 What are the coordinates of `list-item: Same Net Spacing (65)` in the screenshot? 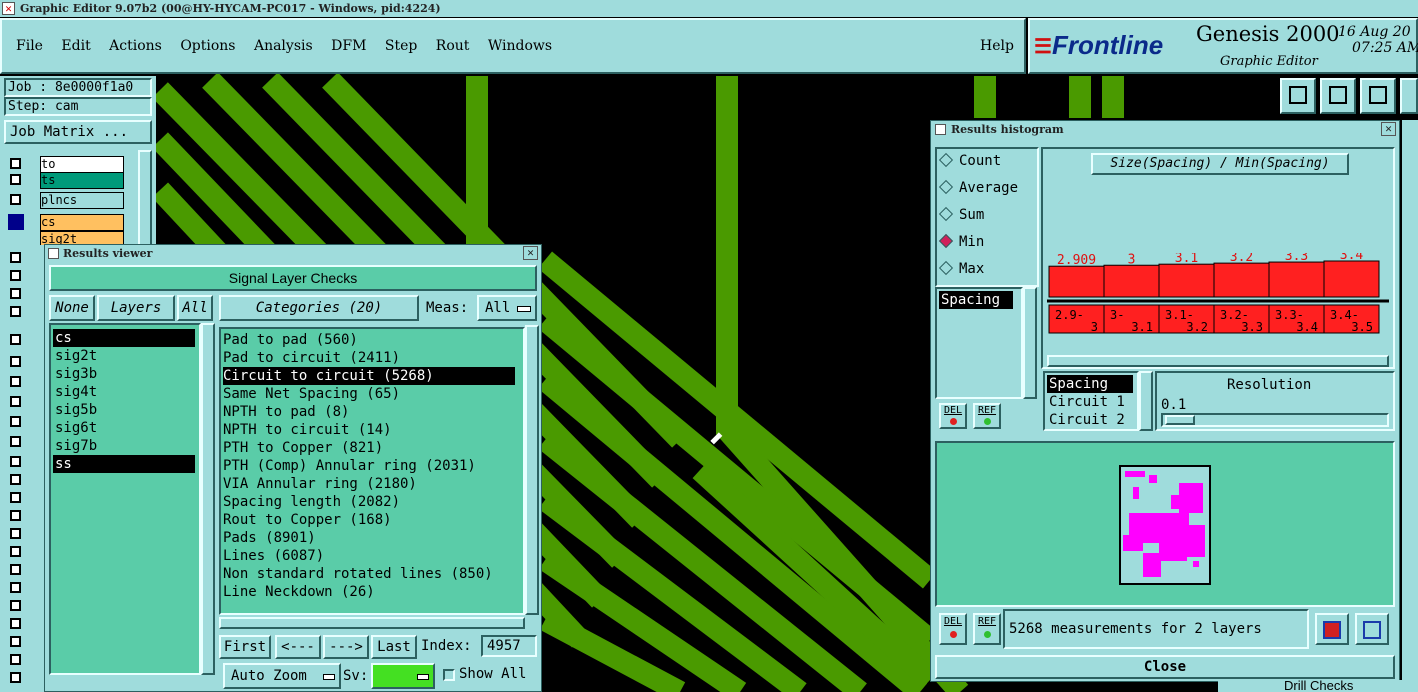 It's located at (372, 394).